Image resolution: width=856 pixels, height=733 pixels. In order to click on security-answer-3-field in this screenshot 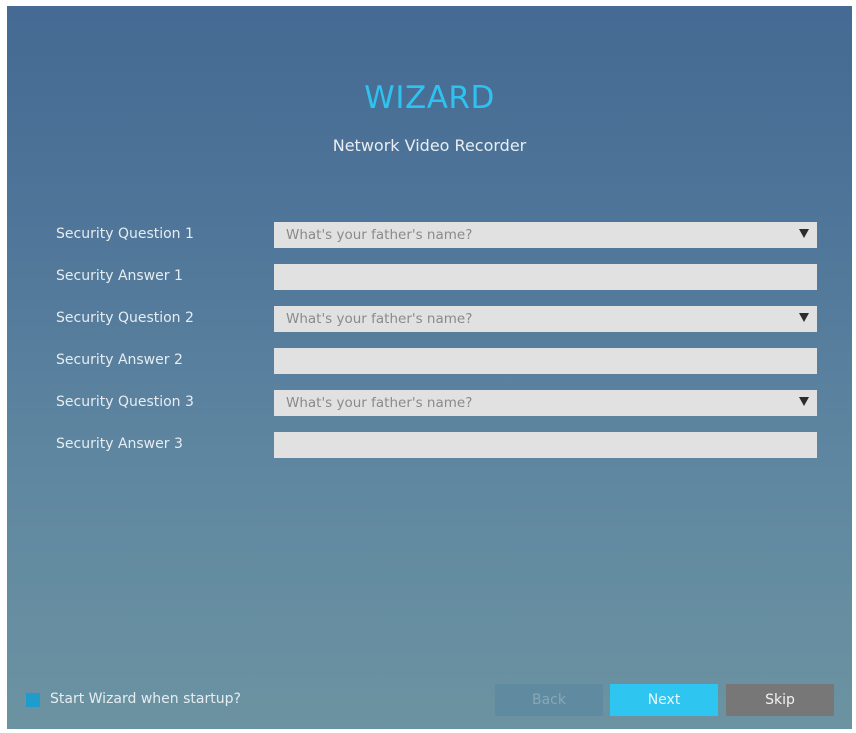, I will do `click(545, 445)`.